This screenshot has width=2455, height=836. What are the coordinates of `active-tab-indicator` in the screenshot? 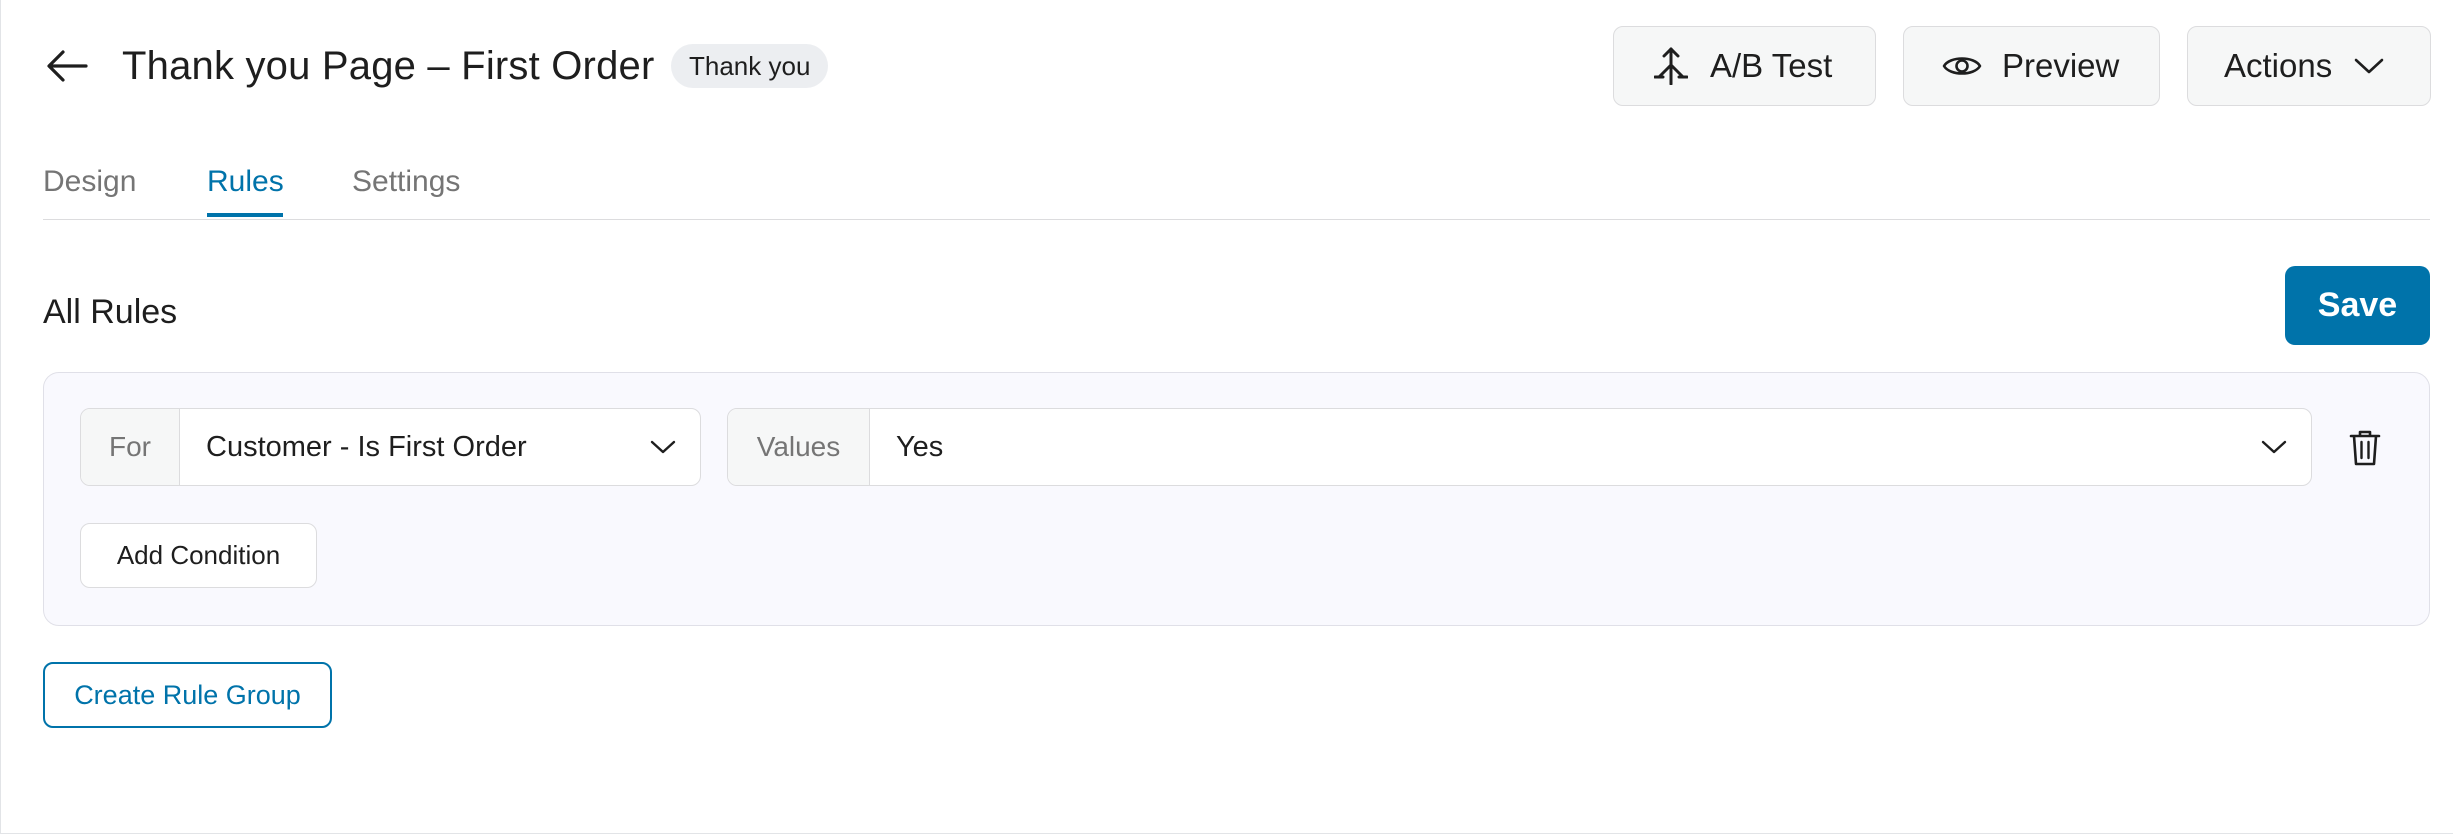 It's located at (245, 215).